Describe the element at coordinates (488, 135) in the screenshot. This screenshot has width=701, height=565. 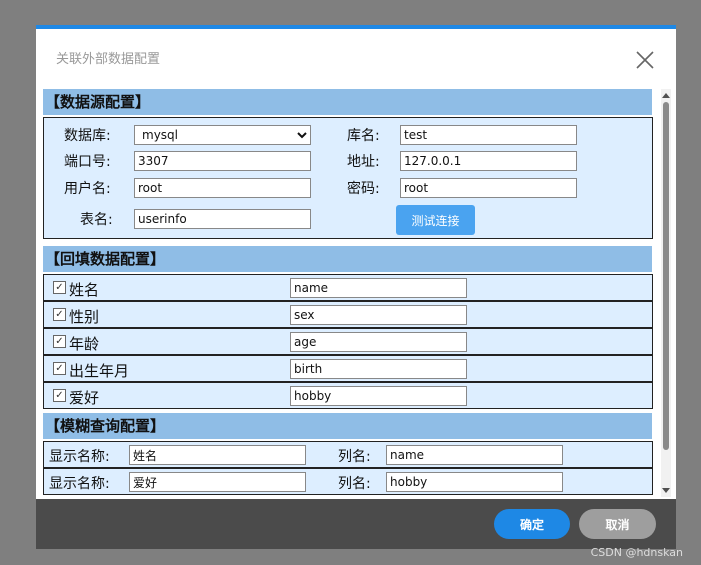
I see `dbname-field` at that location.